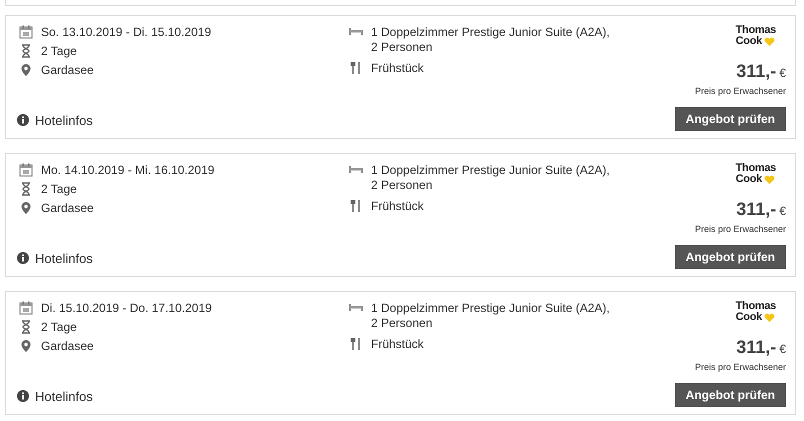  I want to click on travel-dates: Mo. 14.10.2019 - Mi. 16.10.2019, so click(127, 170).